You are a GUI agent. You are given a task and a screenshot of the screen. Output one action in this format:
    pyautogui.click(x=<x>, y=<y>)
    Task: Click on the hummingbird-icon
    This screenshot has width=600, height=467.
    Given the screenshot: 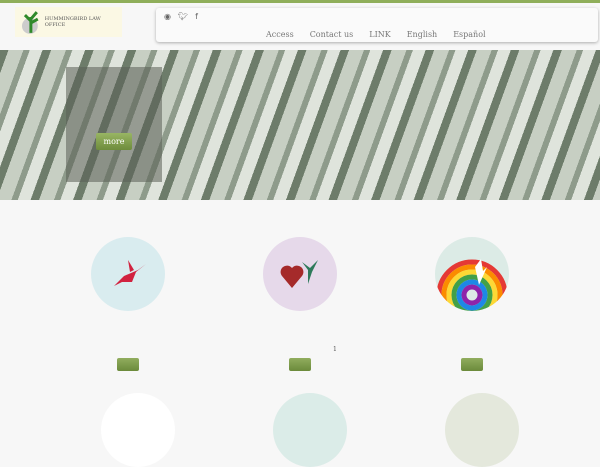 What is the action you would take?
    pyautogui.click(x=130, y=273)
    